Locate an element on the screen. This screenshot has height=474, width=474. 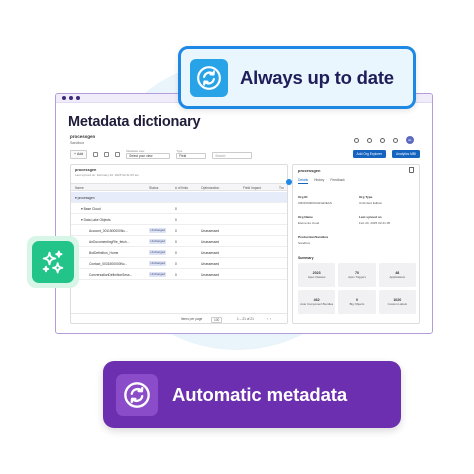
page-title: Metadata dictionary is located at coordinates (134, 122).